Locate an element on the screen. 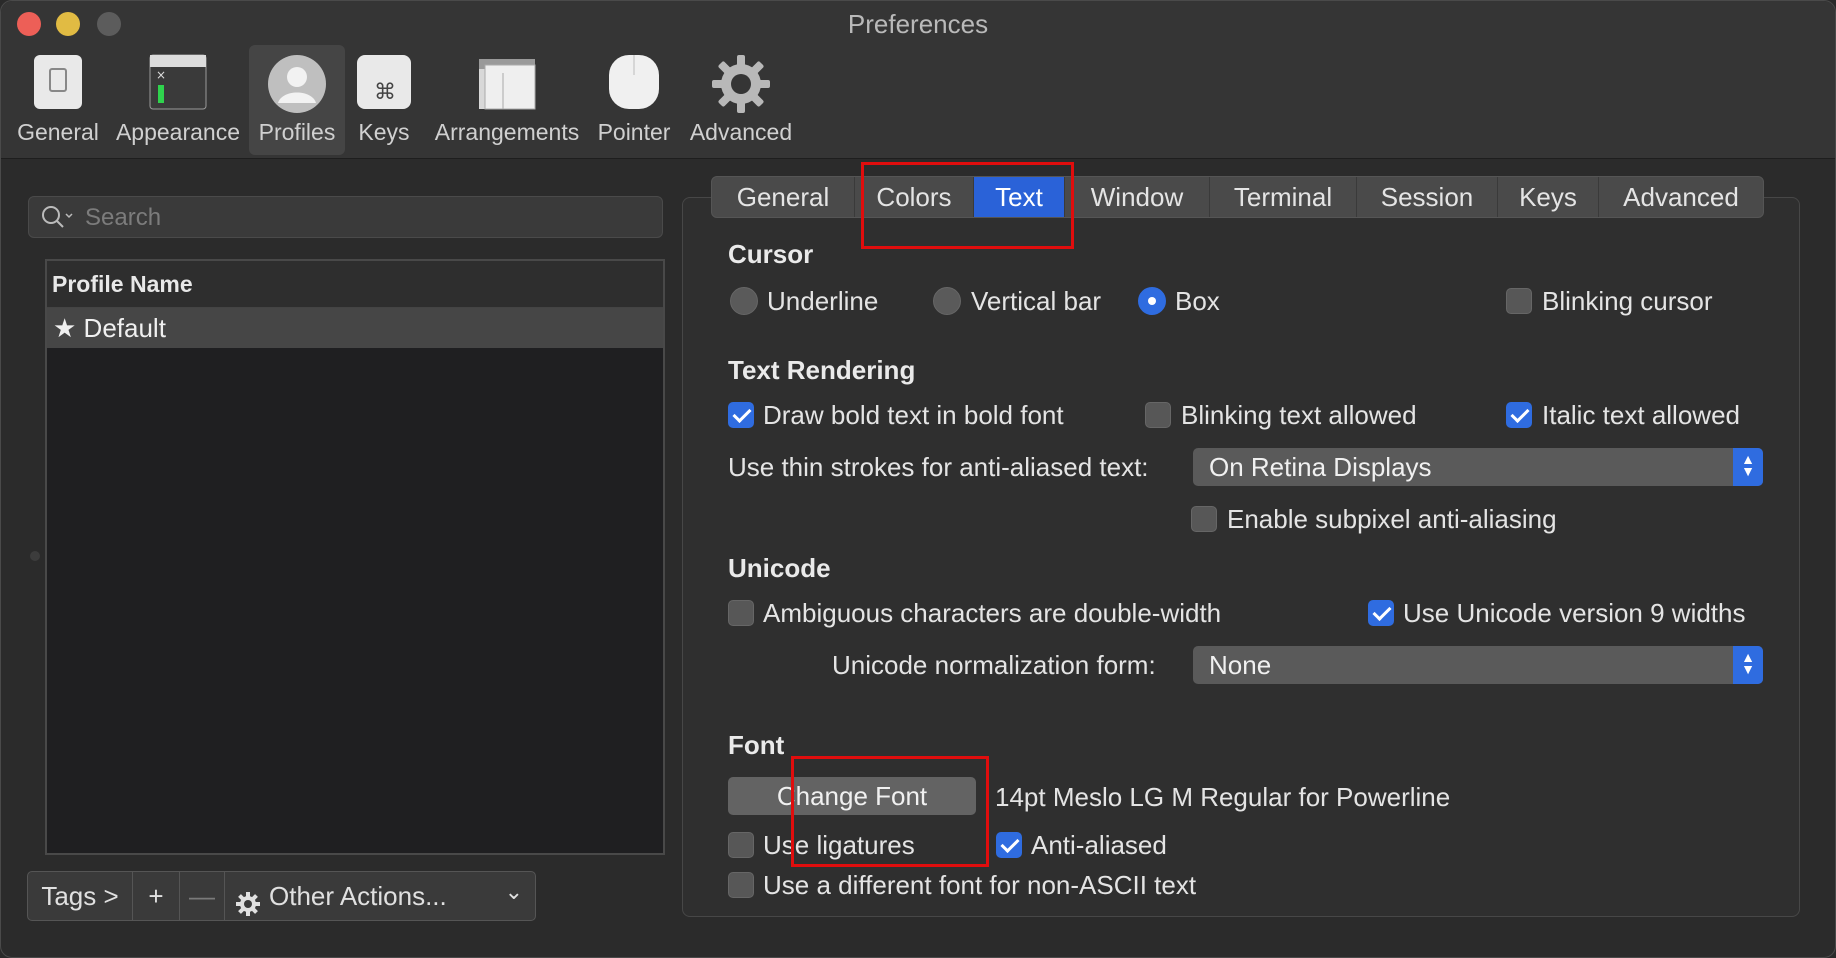 The height and width of the screenshot is (958, 1836). text-rendering-heading: Text Rendering is located at coordinates (822, 370).